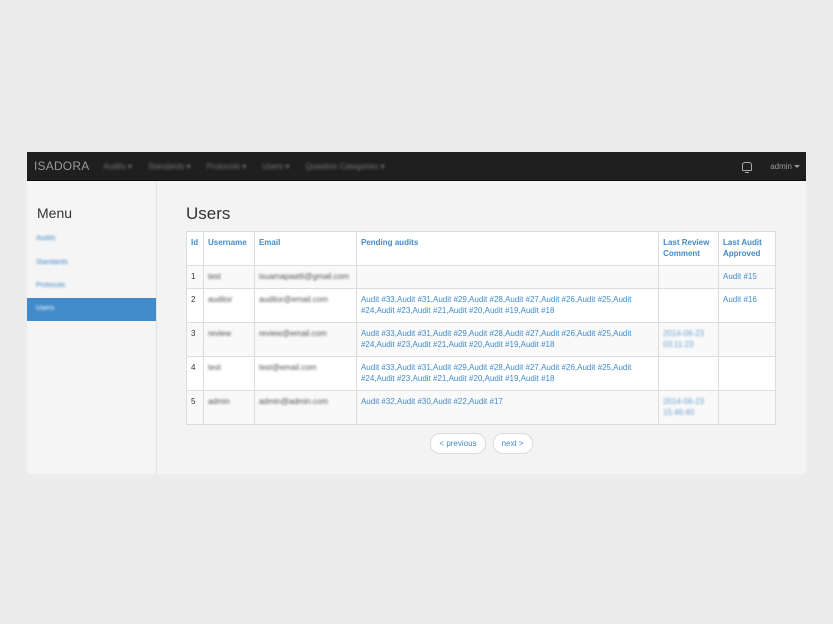 This screenshot has height=624, width=833. What do you see at coordinates (688, 407) in the screenshot?
I see `cell-last-review-comment: 2014-06-23 15:46:40` at bounding box center [688, 407].